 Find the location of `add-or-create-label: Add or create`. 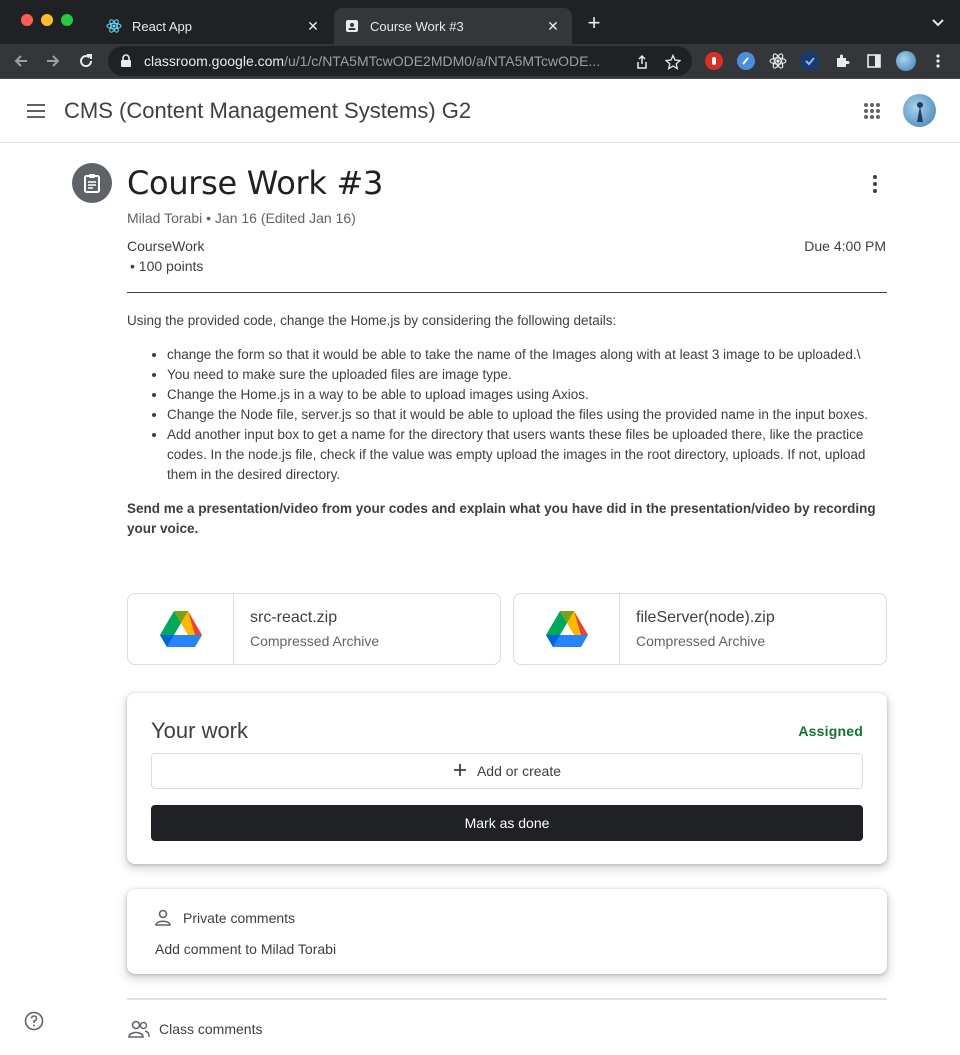

add-or-create-label: Add or create is located at coordinates (519, 771).